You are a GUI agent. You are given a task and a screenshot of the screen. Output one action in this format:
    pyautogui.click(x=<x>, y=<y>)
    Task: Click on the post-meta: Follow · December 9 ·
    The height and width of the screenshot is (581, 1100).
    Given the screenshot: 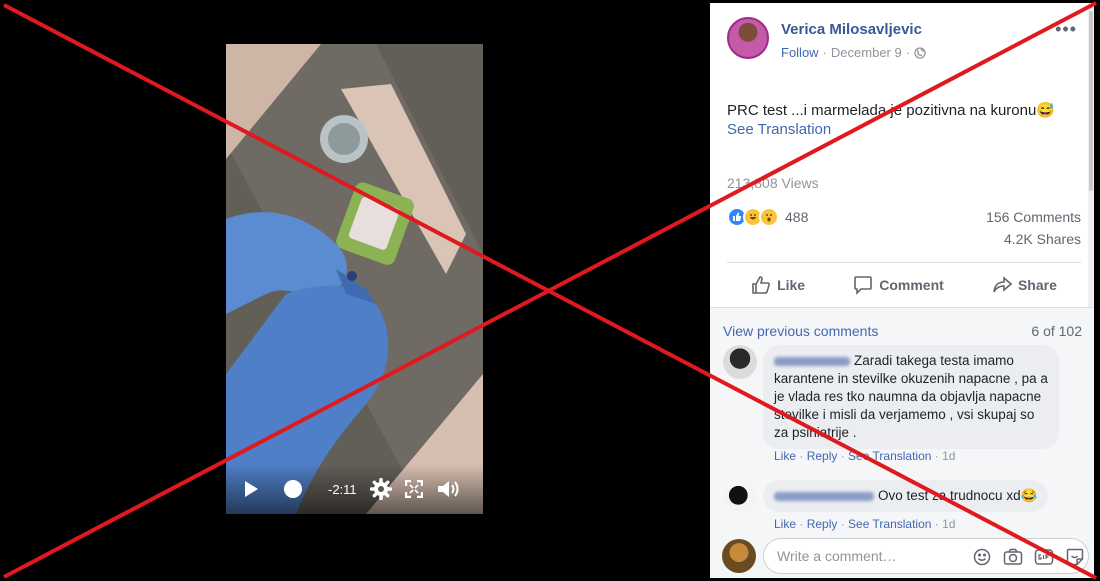 What is the action you would take?
    pyautogui.click(x=853, y=52)
    